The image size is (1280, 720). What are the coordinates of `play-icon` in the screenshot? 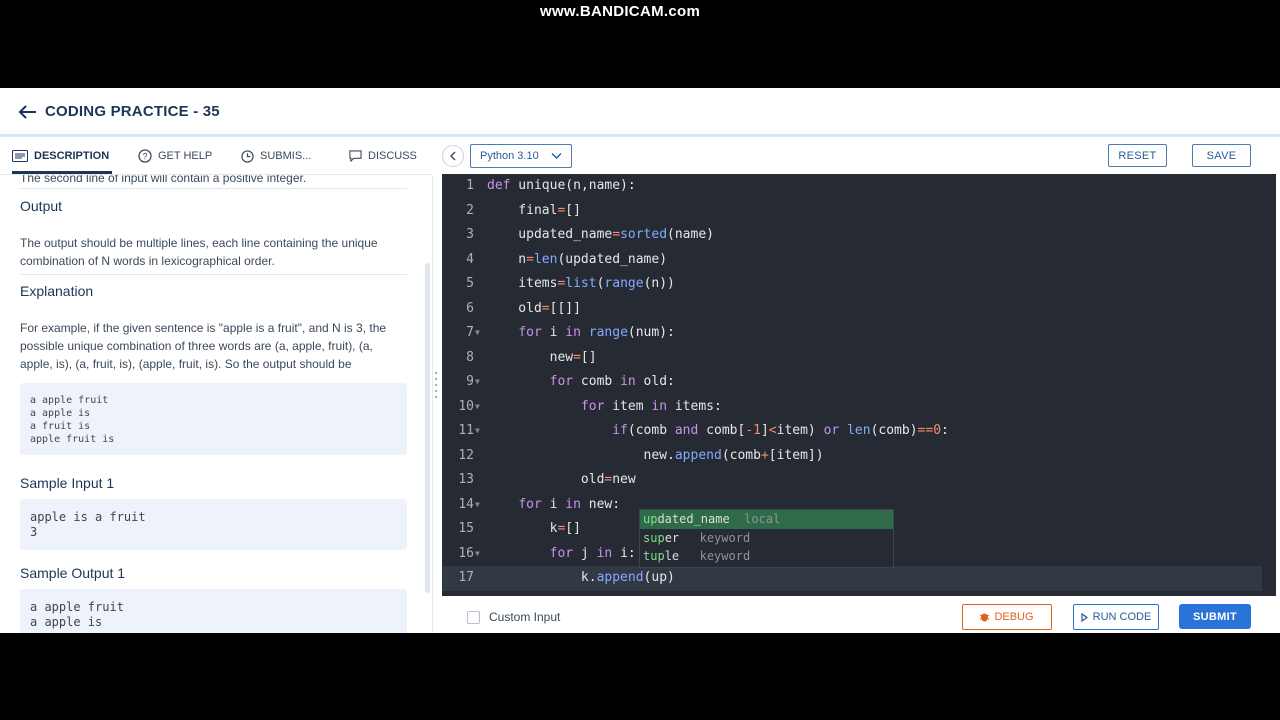 It's located at (1084, 617).